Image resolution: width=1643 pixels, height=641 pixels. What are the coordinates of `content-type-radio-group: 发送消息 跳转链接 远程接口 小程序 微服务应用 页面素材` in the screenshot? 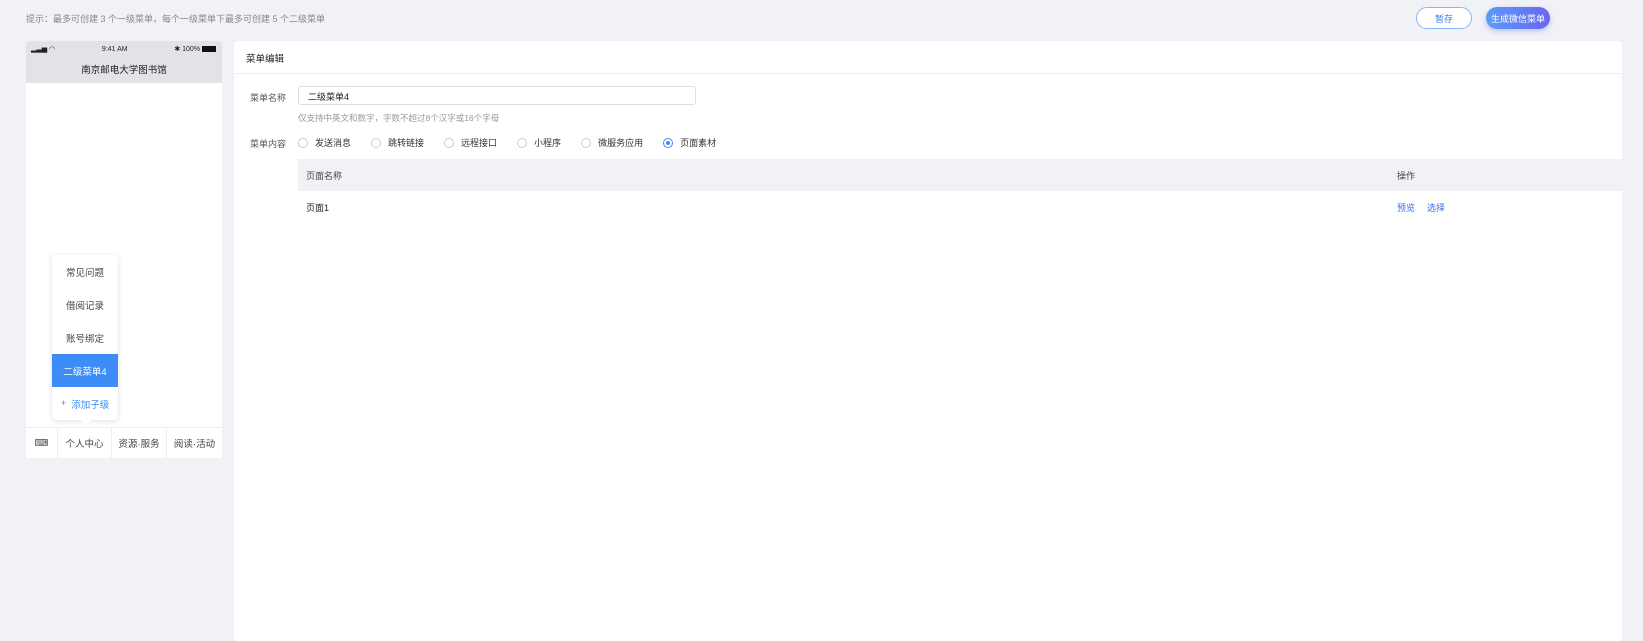 It's located at (517, 142).